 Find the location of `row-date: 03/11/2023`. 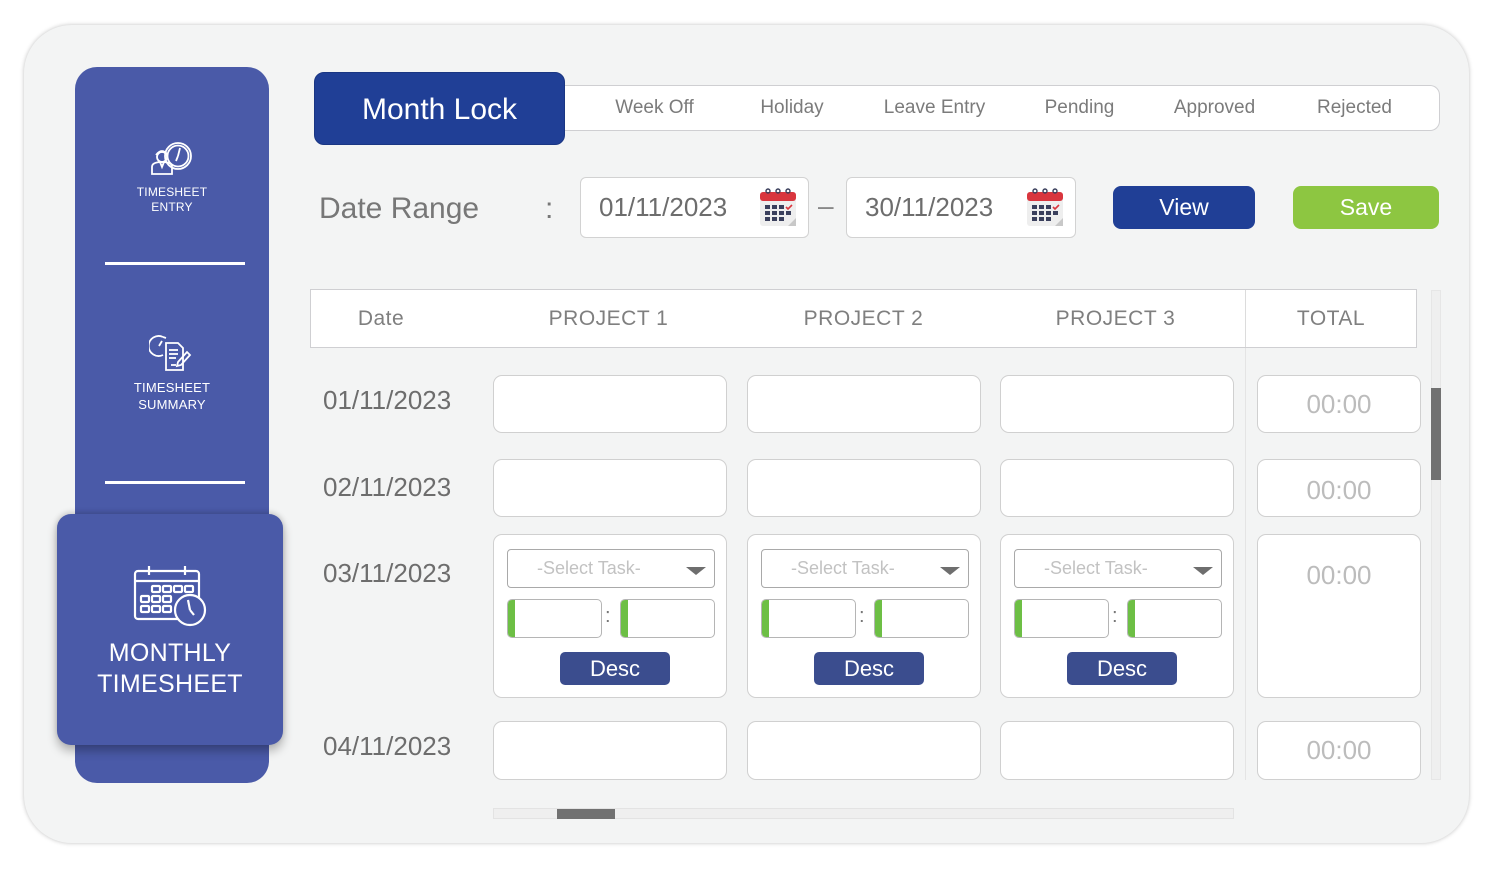

row-date: 03/11/2023 is located at coordinates (387, 573).